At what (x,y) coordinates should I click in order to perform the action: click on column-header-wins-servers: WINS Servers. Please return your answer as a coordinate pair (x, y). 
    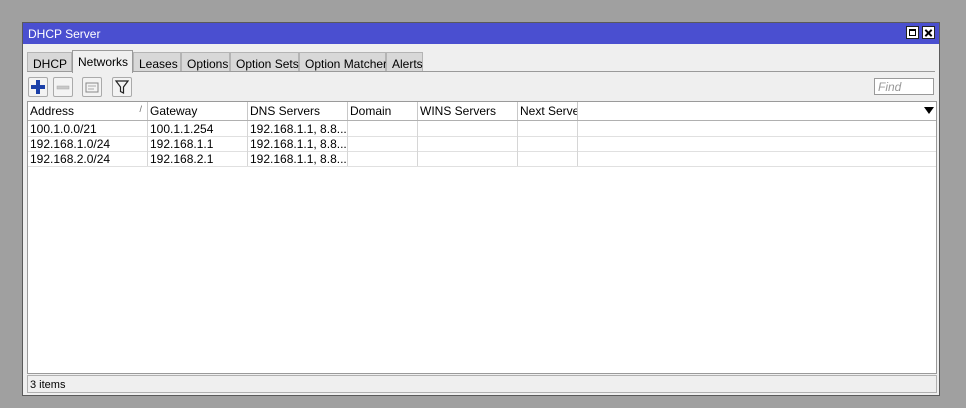
    Looking at the image, I should click on (468, 111).